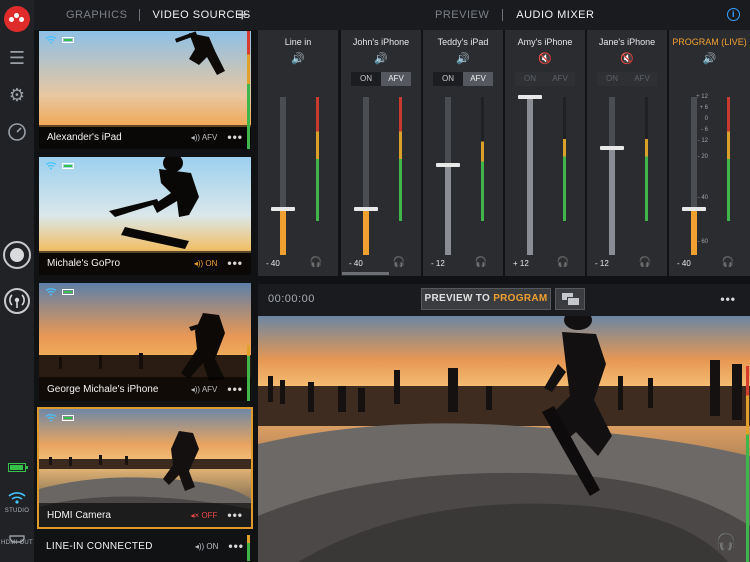 The height and width of the screenshot is (562, 750). What do you see at coordinates (704, 130) in the screenshot?
I see `db-scale-label: - 6` at bounding box center [704, 130].